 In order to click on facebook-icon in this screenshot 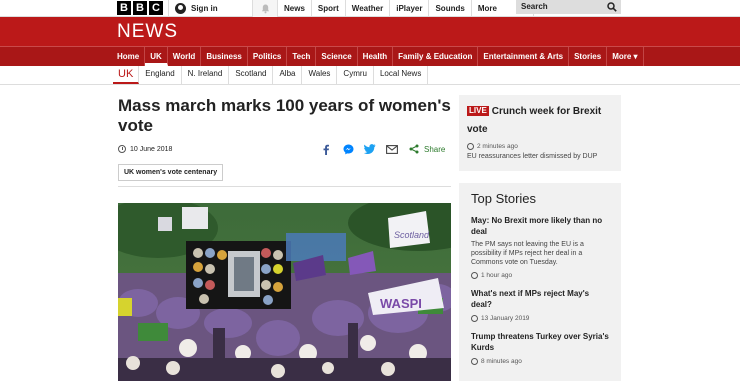, I will do `click(326, 149)`.